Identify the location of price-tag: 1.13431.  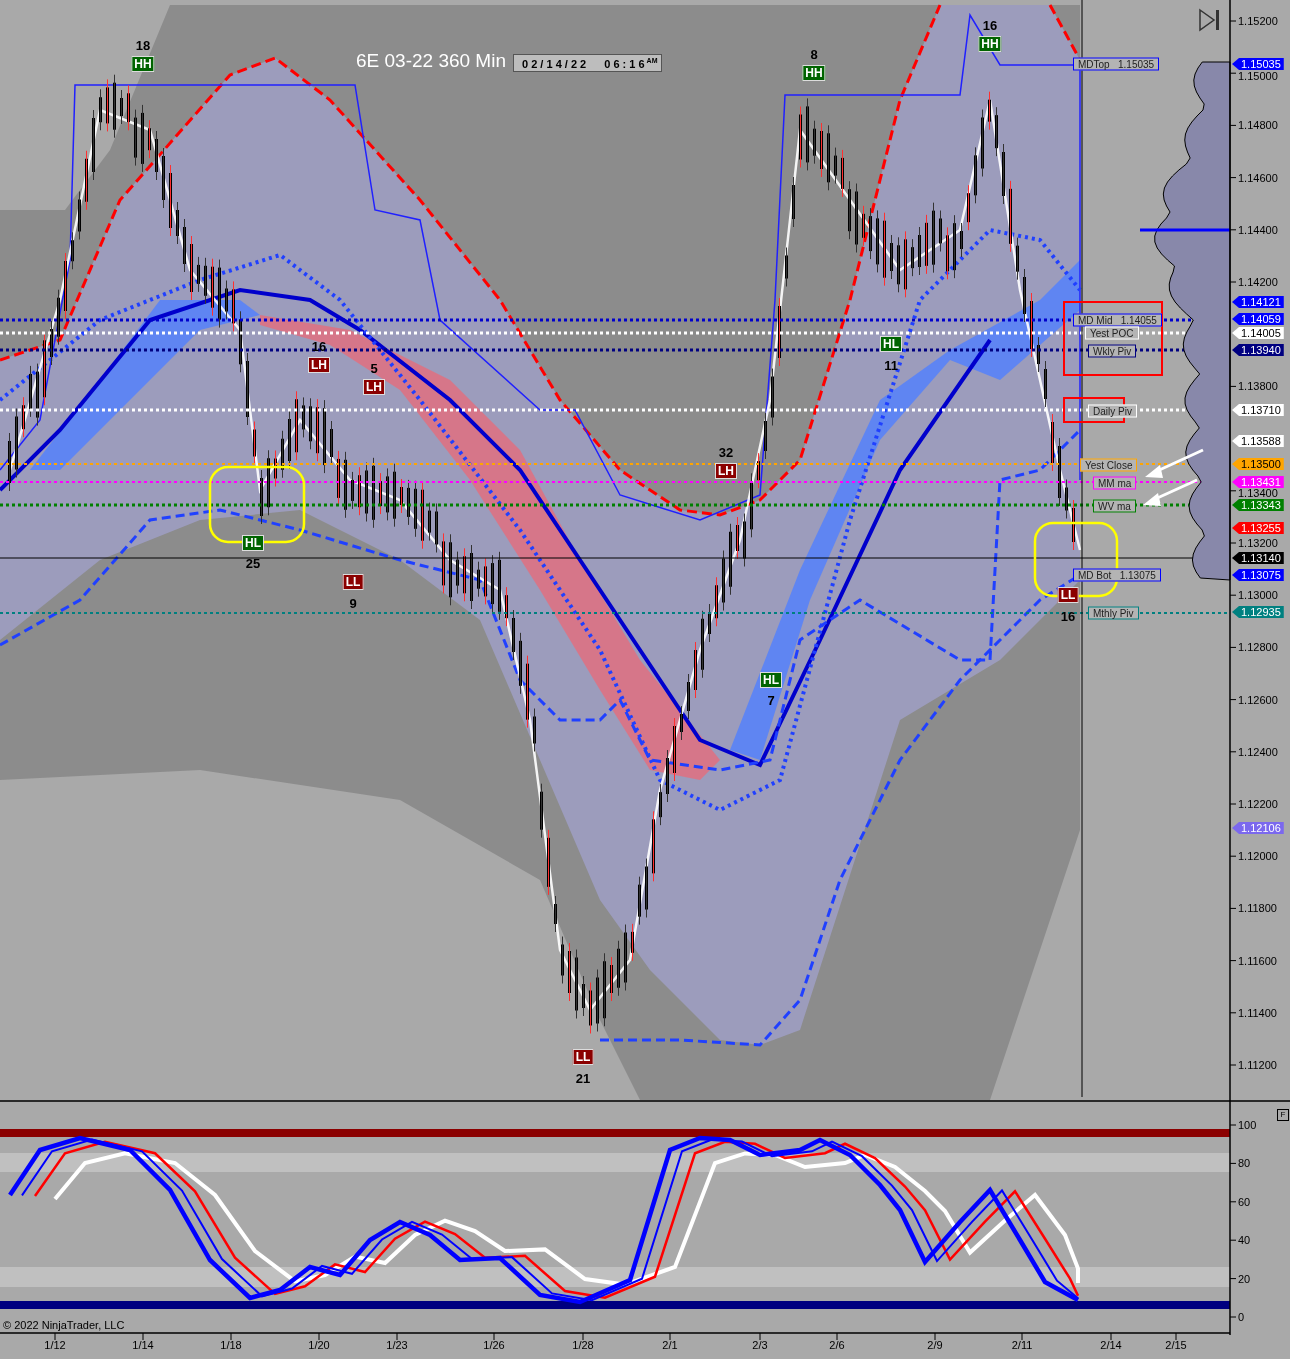
(1258, 482).